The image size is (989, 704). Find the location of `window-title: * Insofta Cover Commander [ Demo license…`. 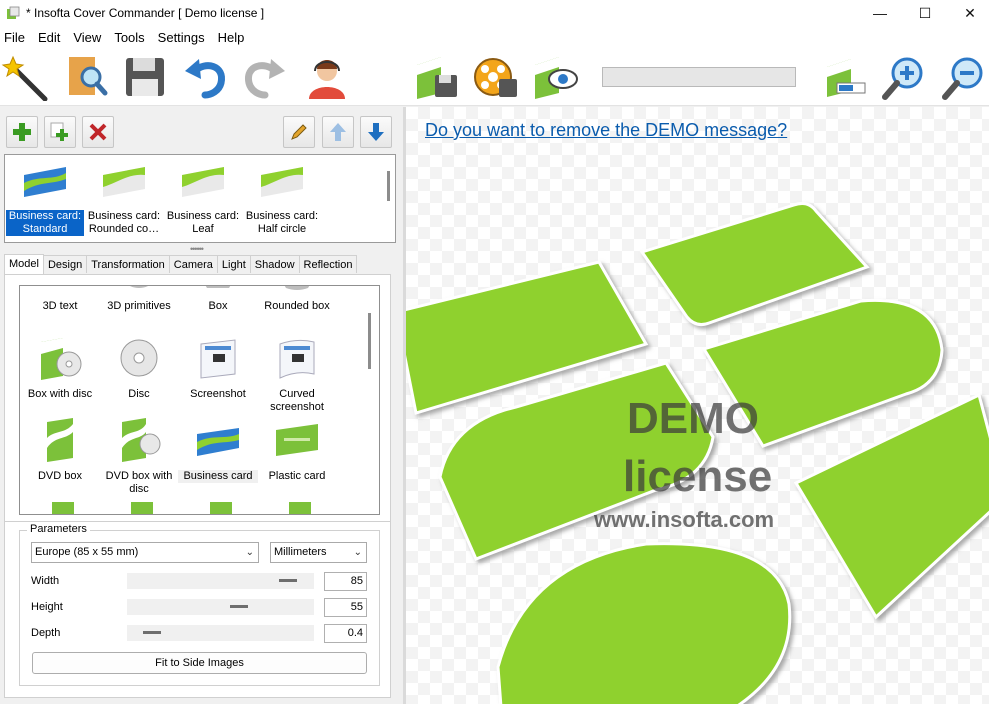

window-title: * Insofta Cover Commander [ Demo license… is located at coordinates (145, 13).